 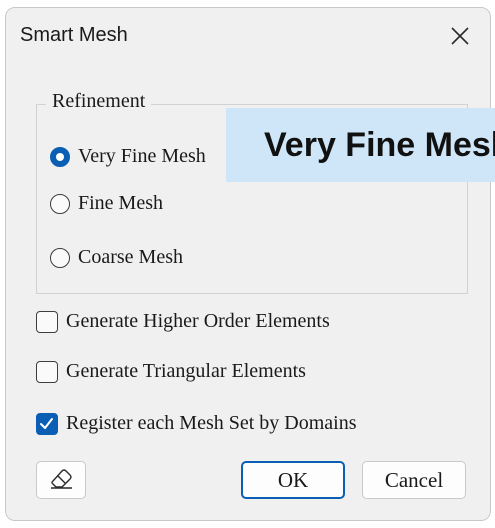 I want to click on refinement-group-label: Refinement, so click(x=99, y=101).